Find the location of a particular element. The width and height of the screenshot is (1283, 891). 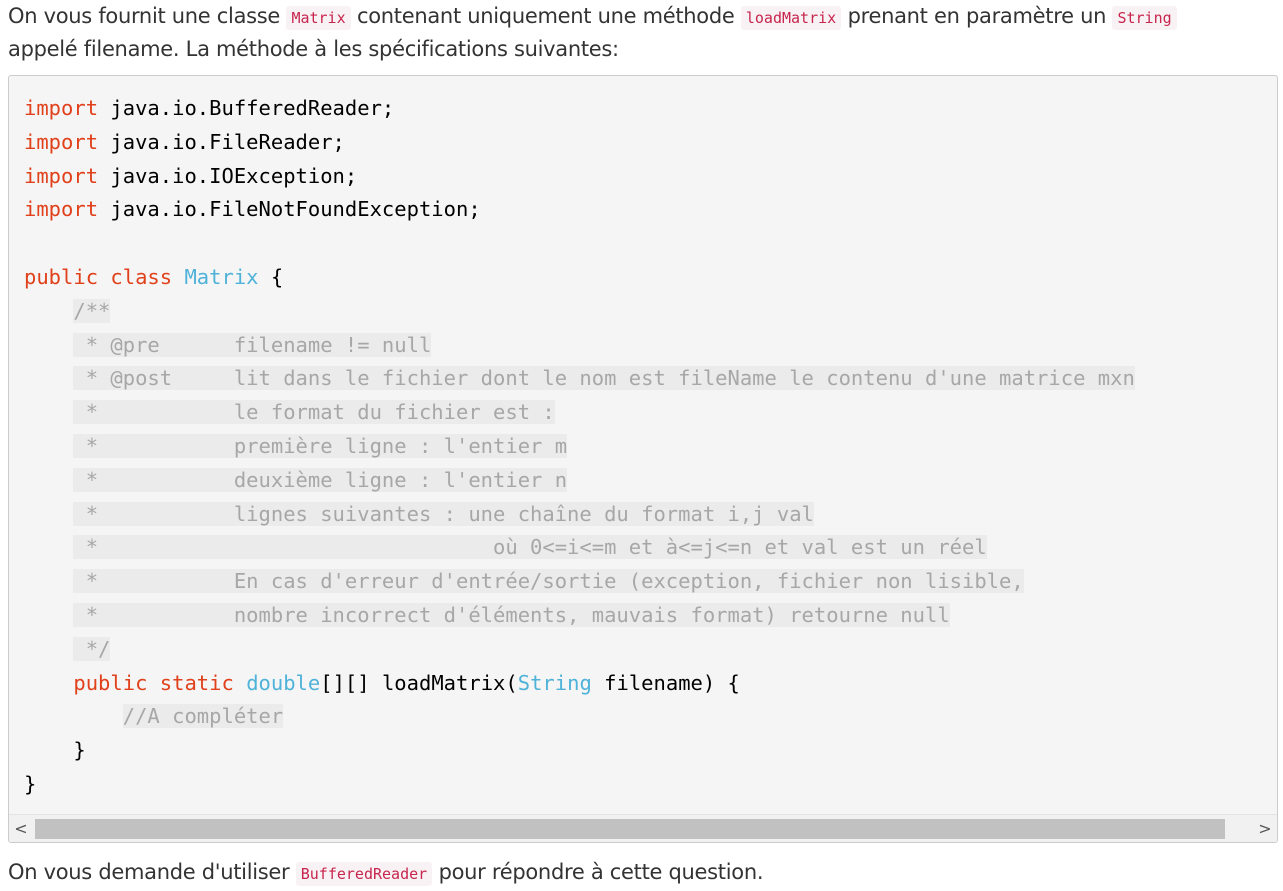

code-line: * le format du fichier est : is located at coordinates (579, 413).